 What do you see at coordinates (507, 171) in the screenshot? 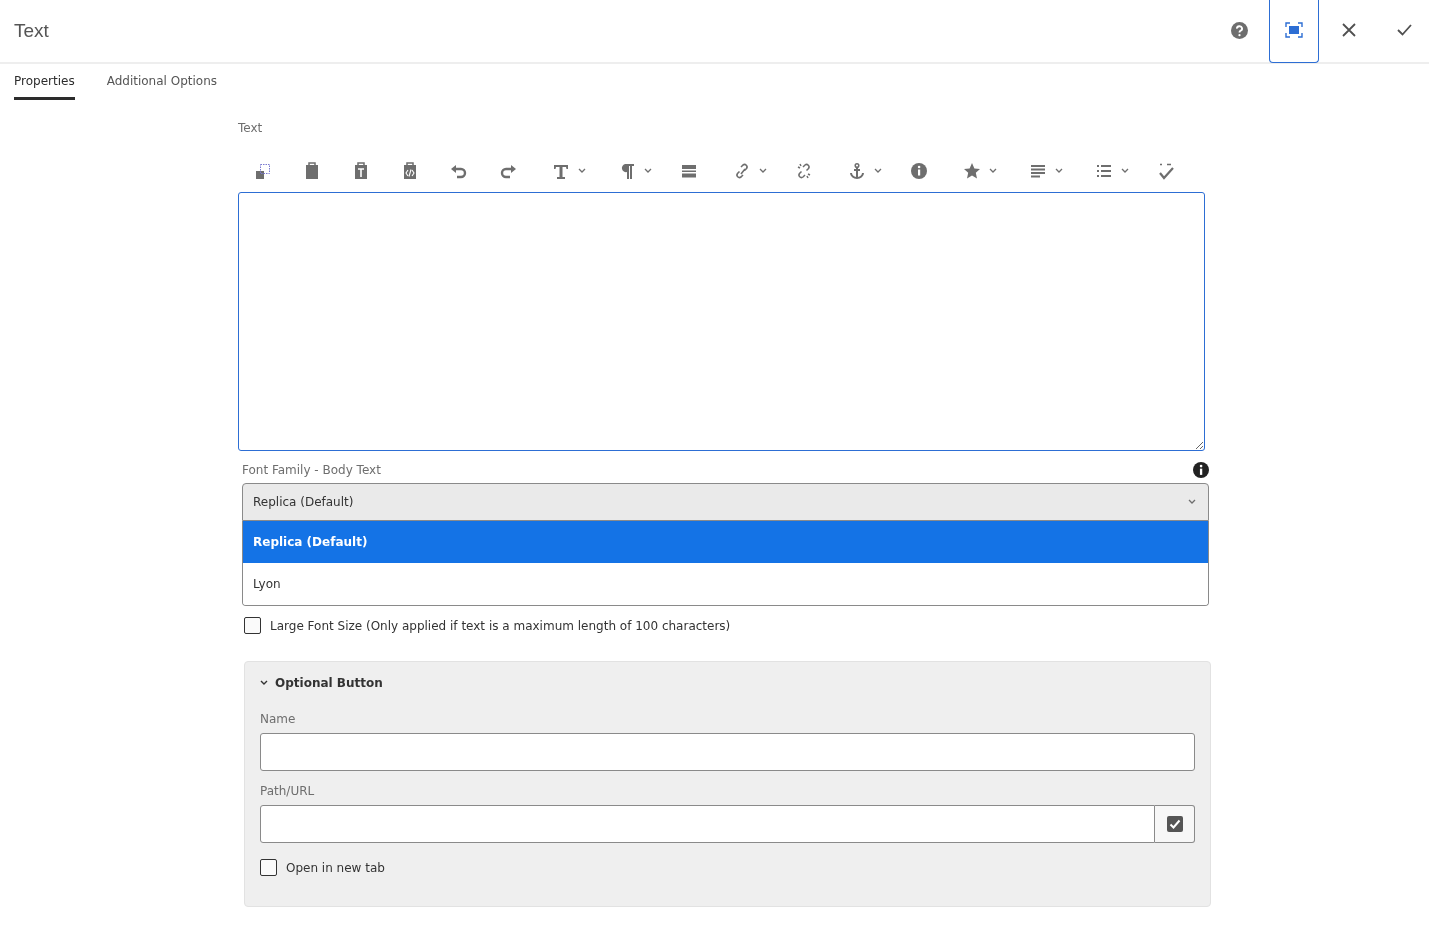
I see `redo-icon` at bounding box center [507, 171].